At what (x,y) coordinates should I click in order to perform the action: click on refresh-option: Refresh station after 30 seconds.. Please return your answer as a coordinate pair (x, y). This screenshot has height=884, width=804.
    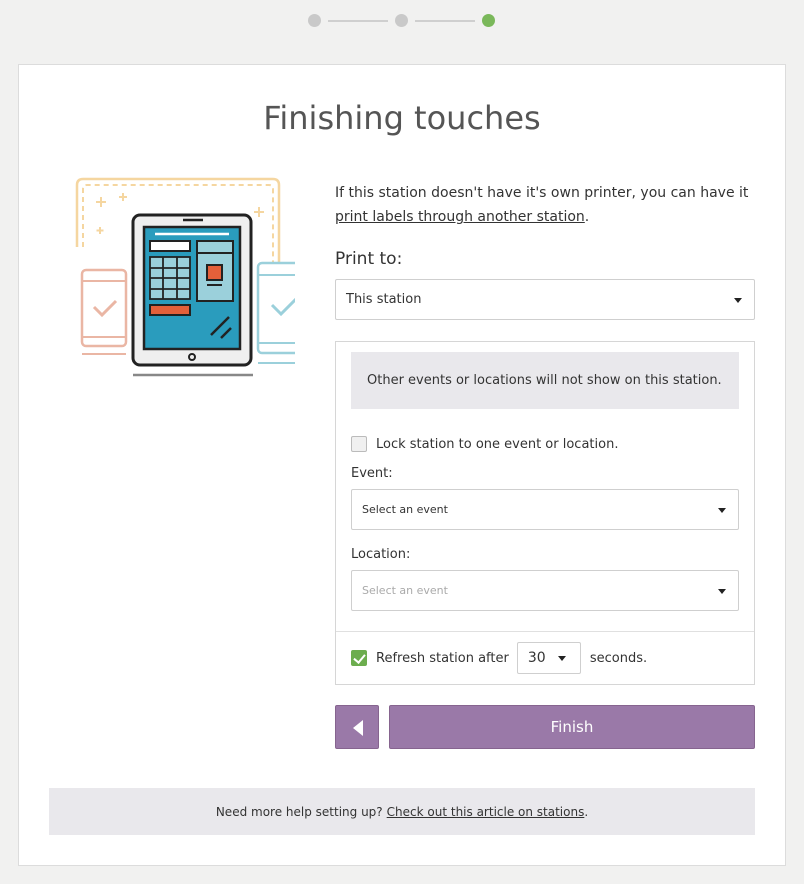
    Looking at the image, I should click on (499, 658).